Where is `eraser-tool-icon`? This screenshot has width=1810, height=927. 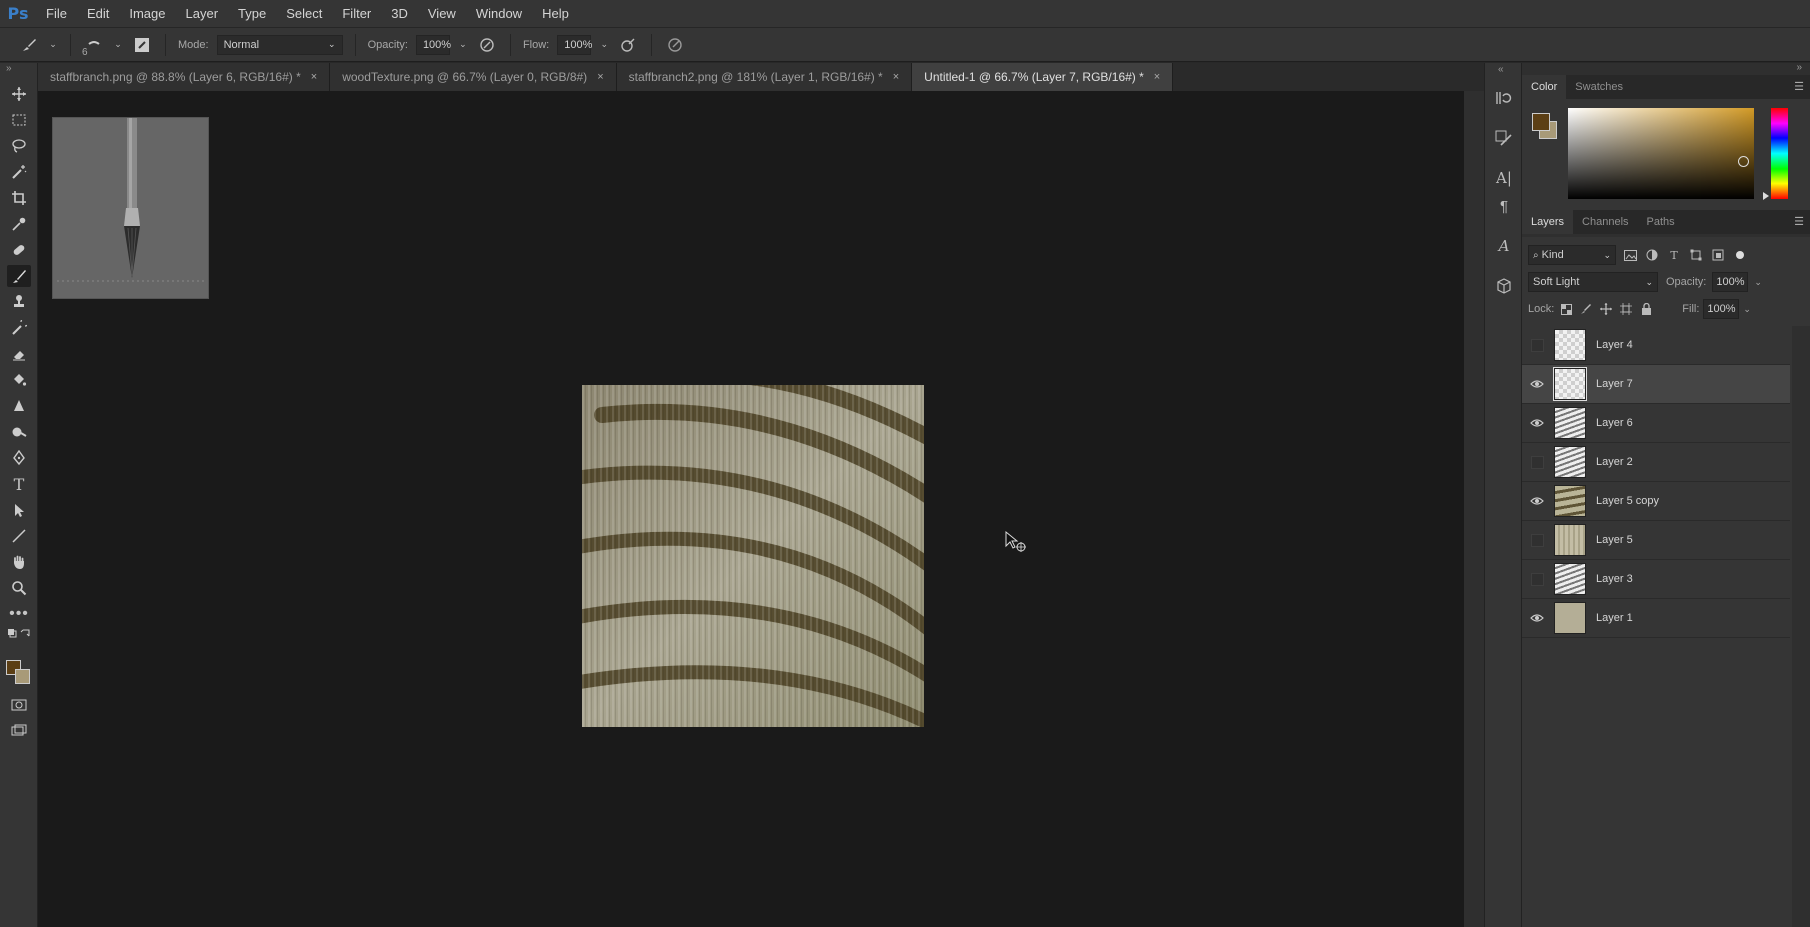 eraser-tool-icon is located at coordinates (19, 354).